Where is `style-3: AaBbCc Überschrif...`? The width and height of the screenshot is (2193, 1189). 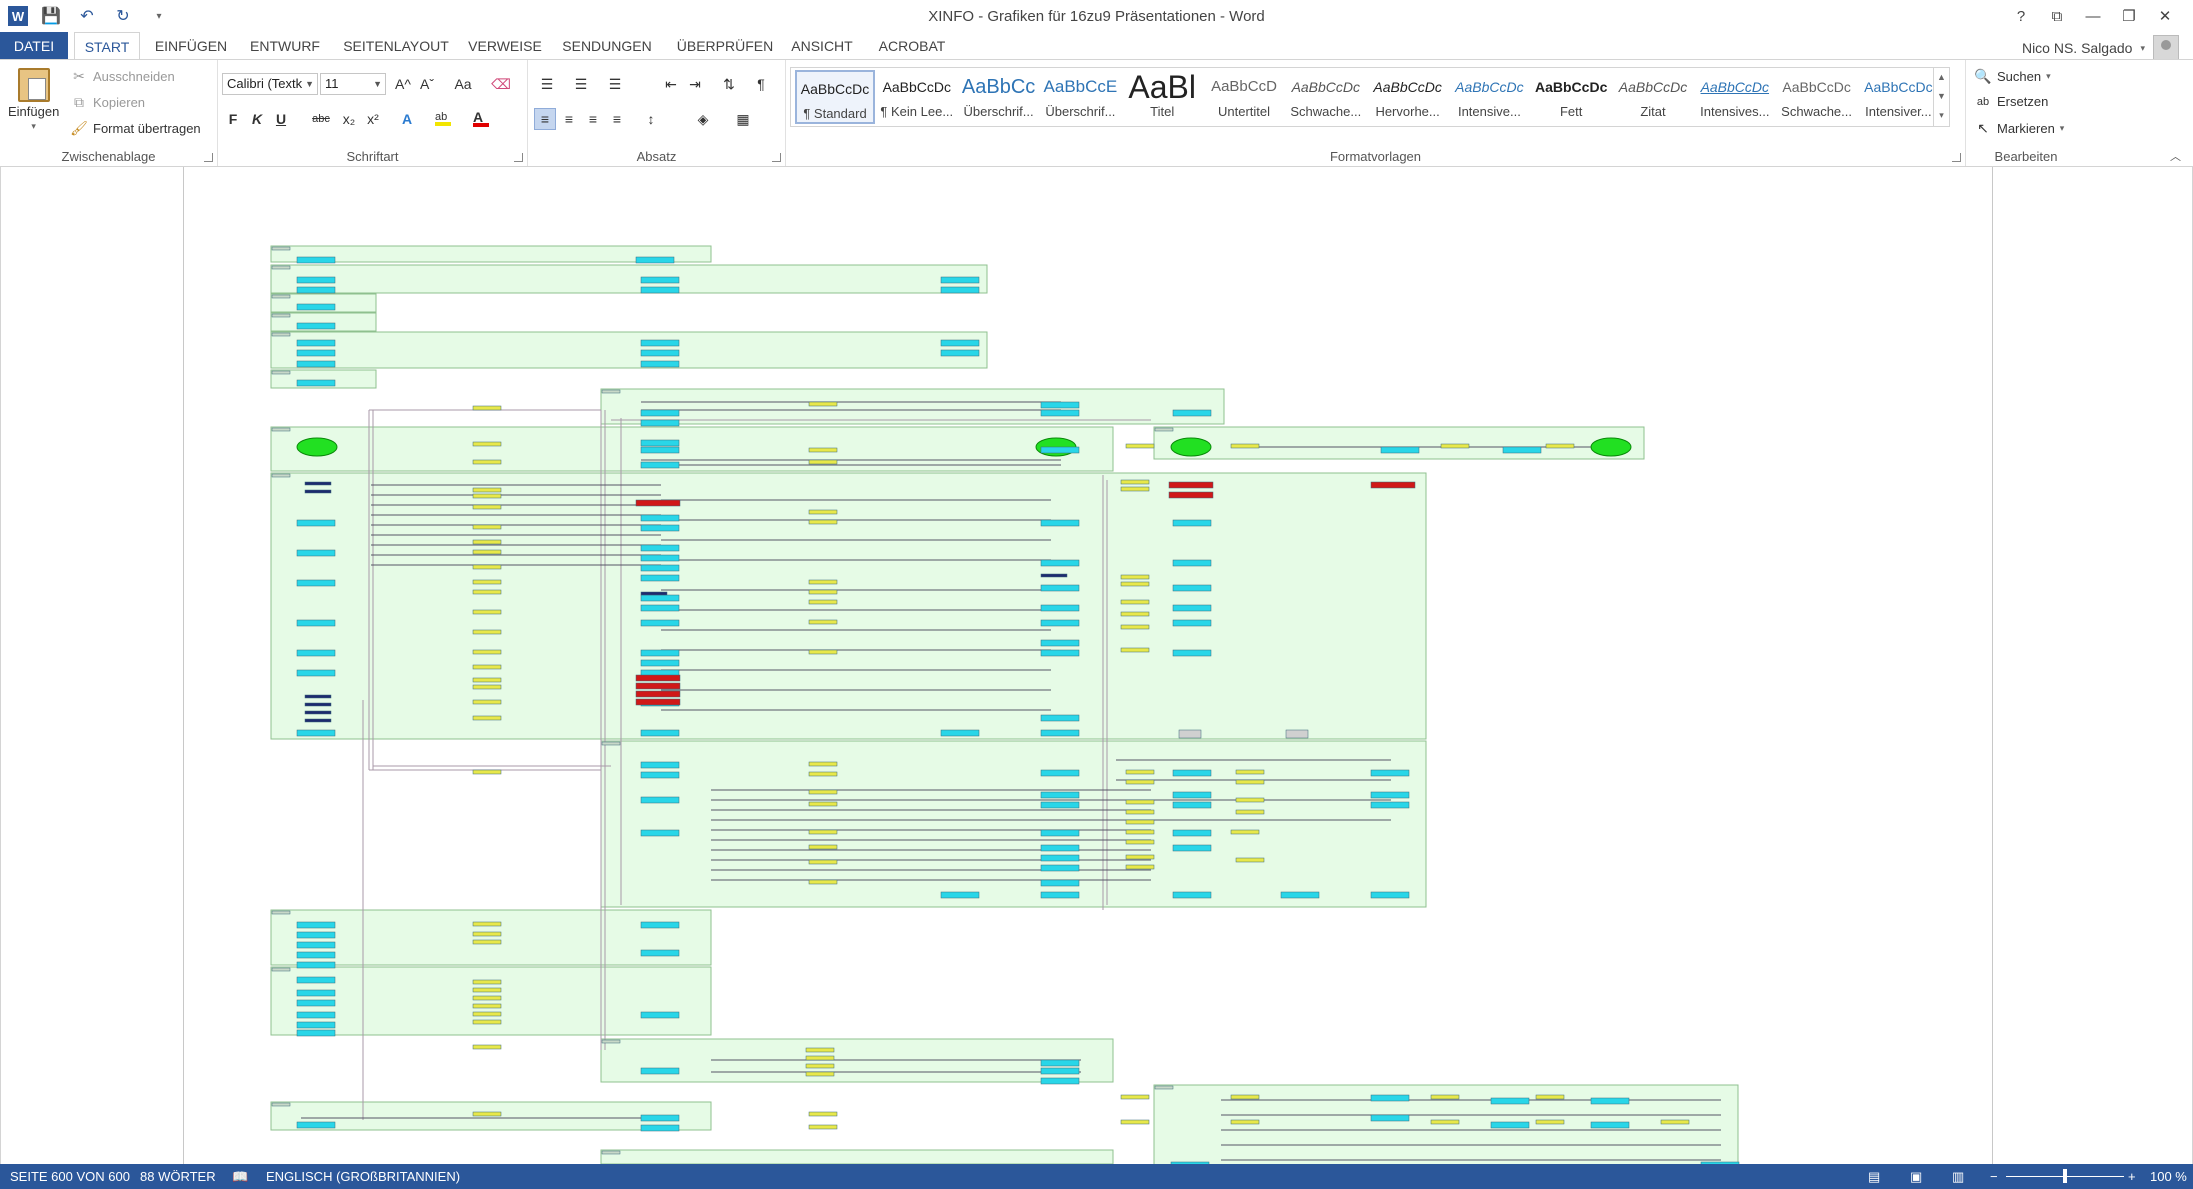 style-3: AaBbCc Überschrif... is located at coordinates (999, 97).